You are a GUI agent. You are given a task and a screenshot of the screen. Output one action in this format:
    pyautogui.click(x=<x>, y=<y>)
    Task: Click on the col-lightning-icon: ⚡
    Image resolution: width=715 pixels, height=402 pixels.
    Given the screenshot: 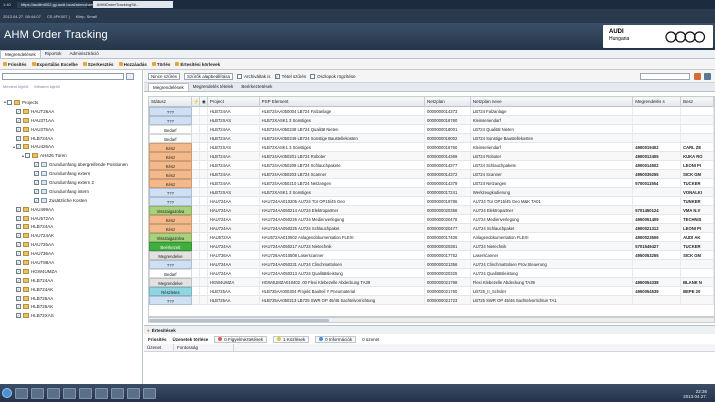 What is the action you would take?
    pyautogui.click(x=196, y=102)
    